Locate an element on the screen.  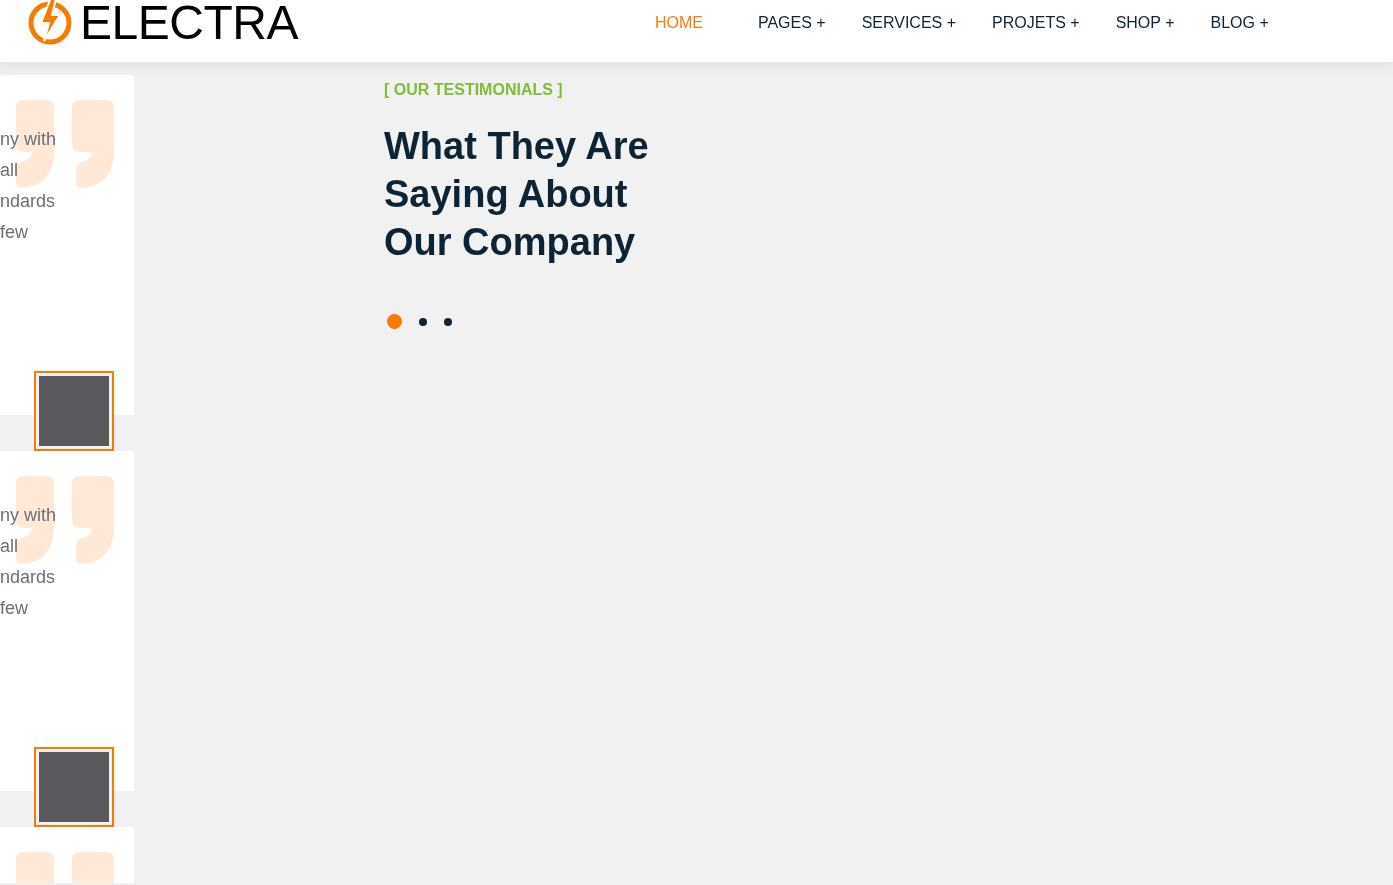
section-eyebrow: [ OUR TESTIMONIALS ] is located at coordinates (474, 90).